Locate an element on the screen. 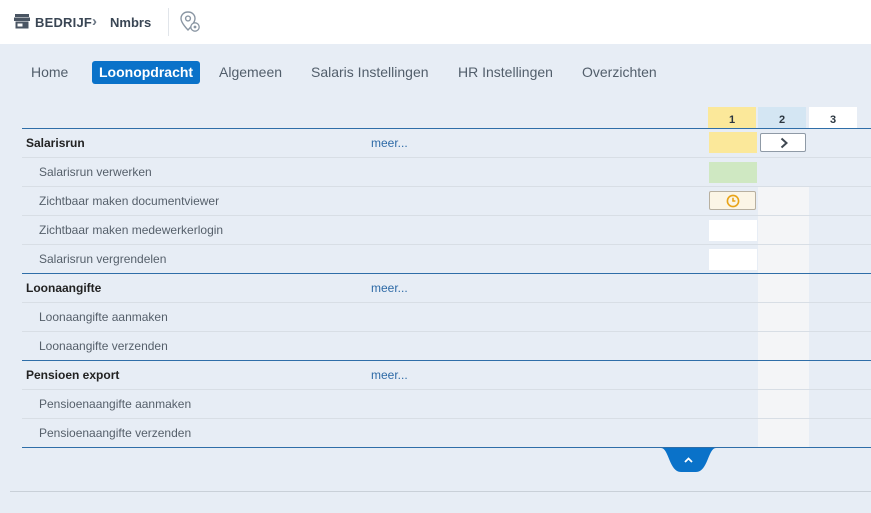 Image resolution: width=871 pixels, height=513 pixels. group-title-loonaangifte: Loonaangifte is located at coordinates (64, 288).